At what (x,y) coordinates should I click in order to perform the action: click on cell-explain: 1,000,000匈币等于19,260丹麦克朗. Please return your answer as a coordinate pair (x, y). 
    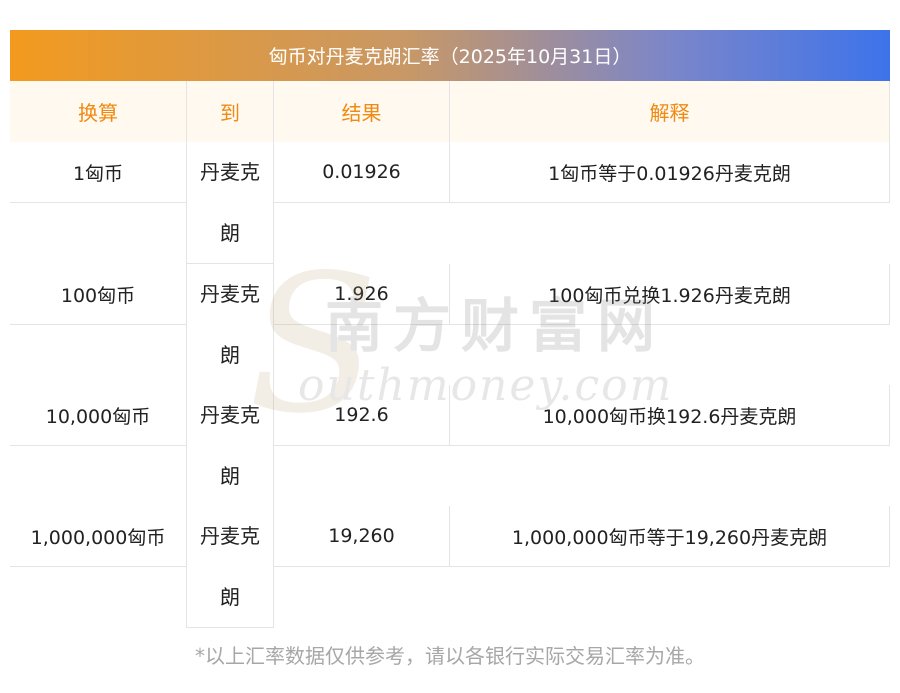
    Looking at the image, I should click on (670, 536).